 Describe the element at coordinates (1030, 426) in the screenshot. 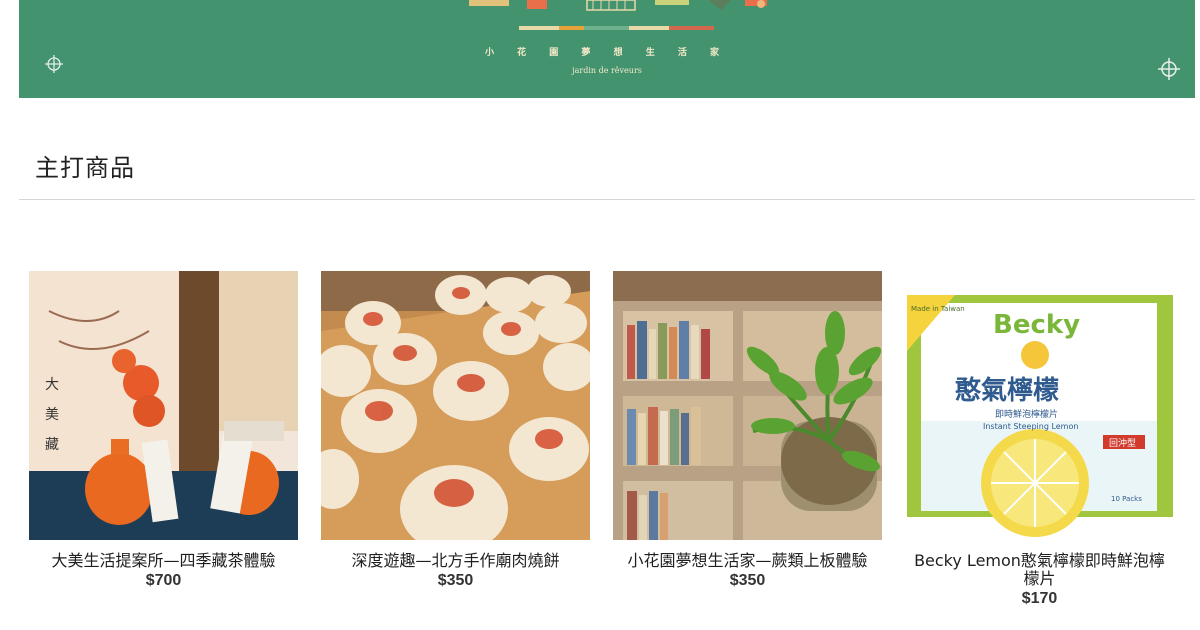

I see `svg-text: Instant Steeping Lemon` at that location.